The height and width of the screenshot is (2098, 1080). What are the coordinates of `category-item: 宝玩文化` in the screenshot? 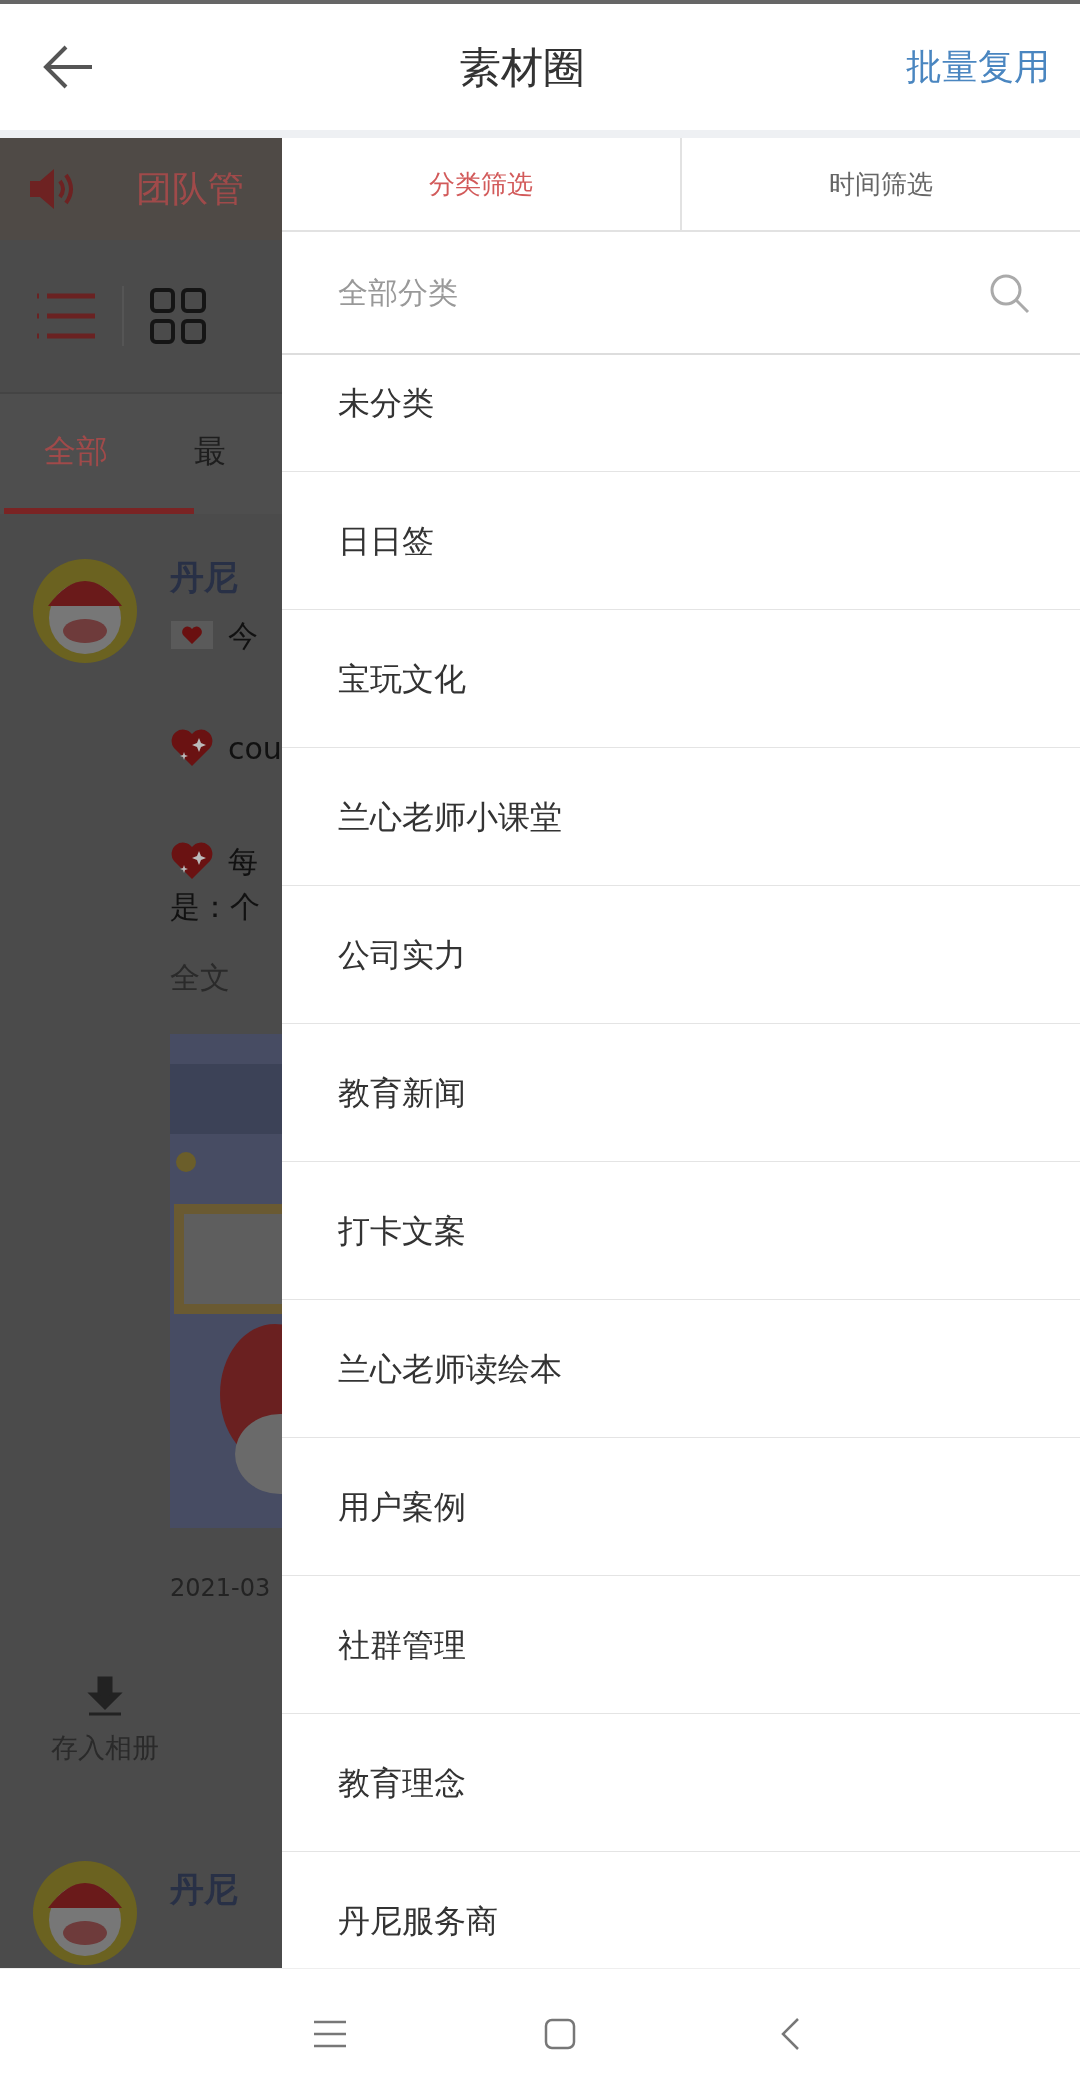 It's located at (681, 679).